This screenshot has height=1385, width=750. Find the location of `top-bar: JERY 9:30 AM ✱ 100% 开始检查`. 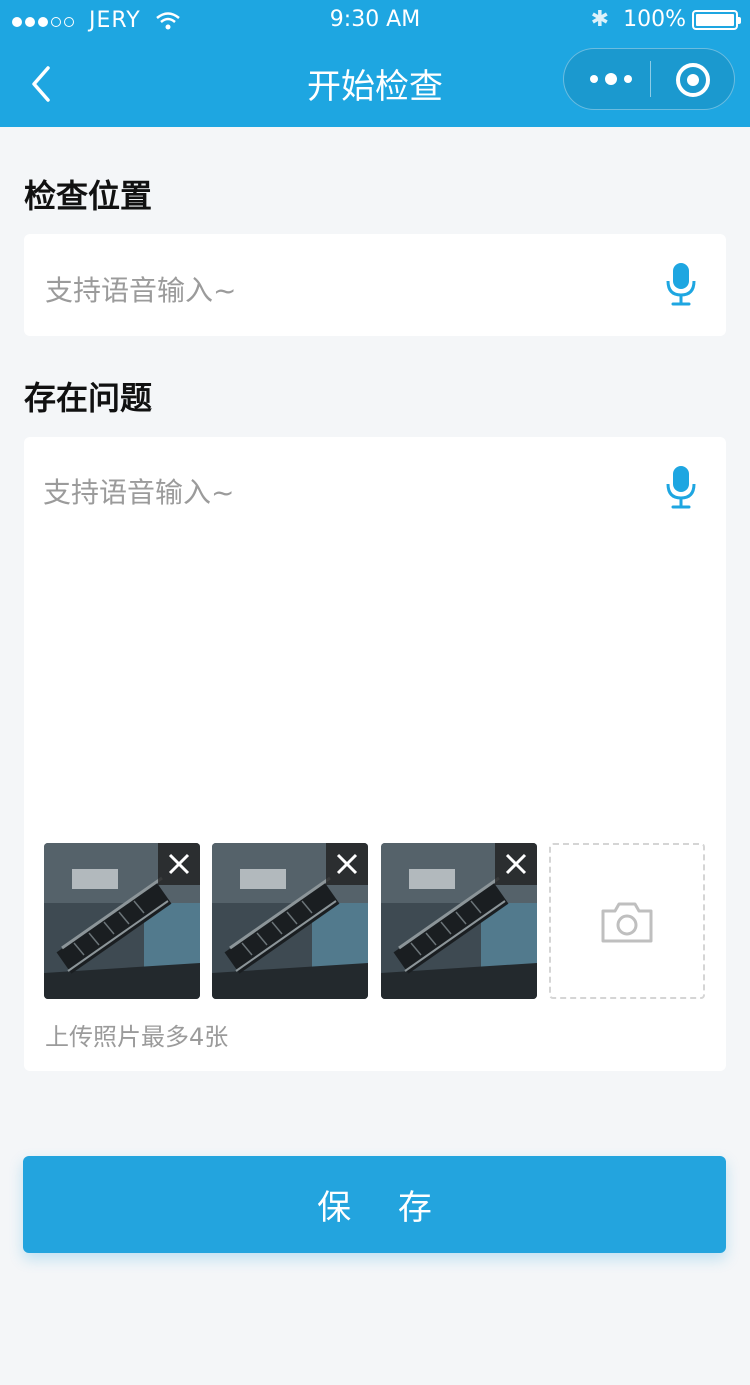

top-bar: JERY 9:30 AM ✱ 100% 开始检查 is located at coordinates (375, 63).